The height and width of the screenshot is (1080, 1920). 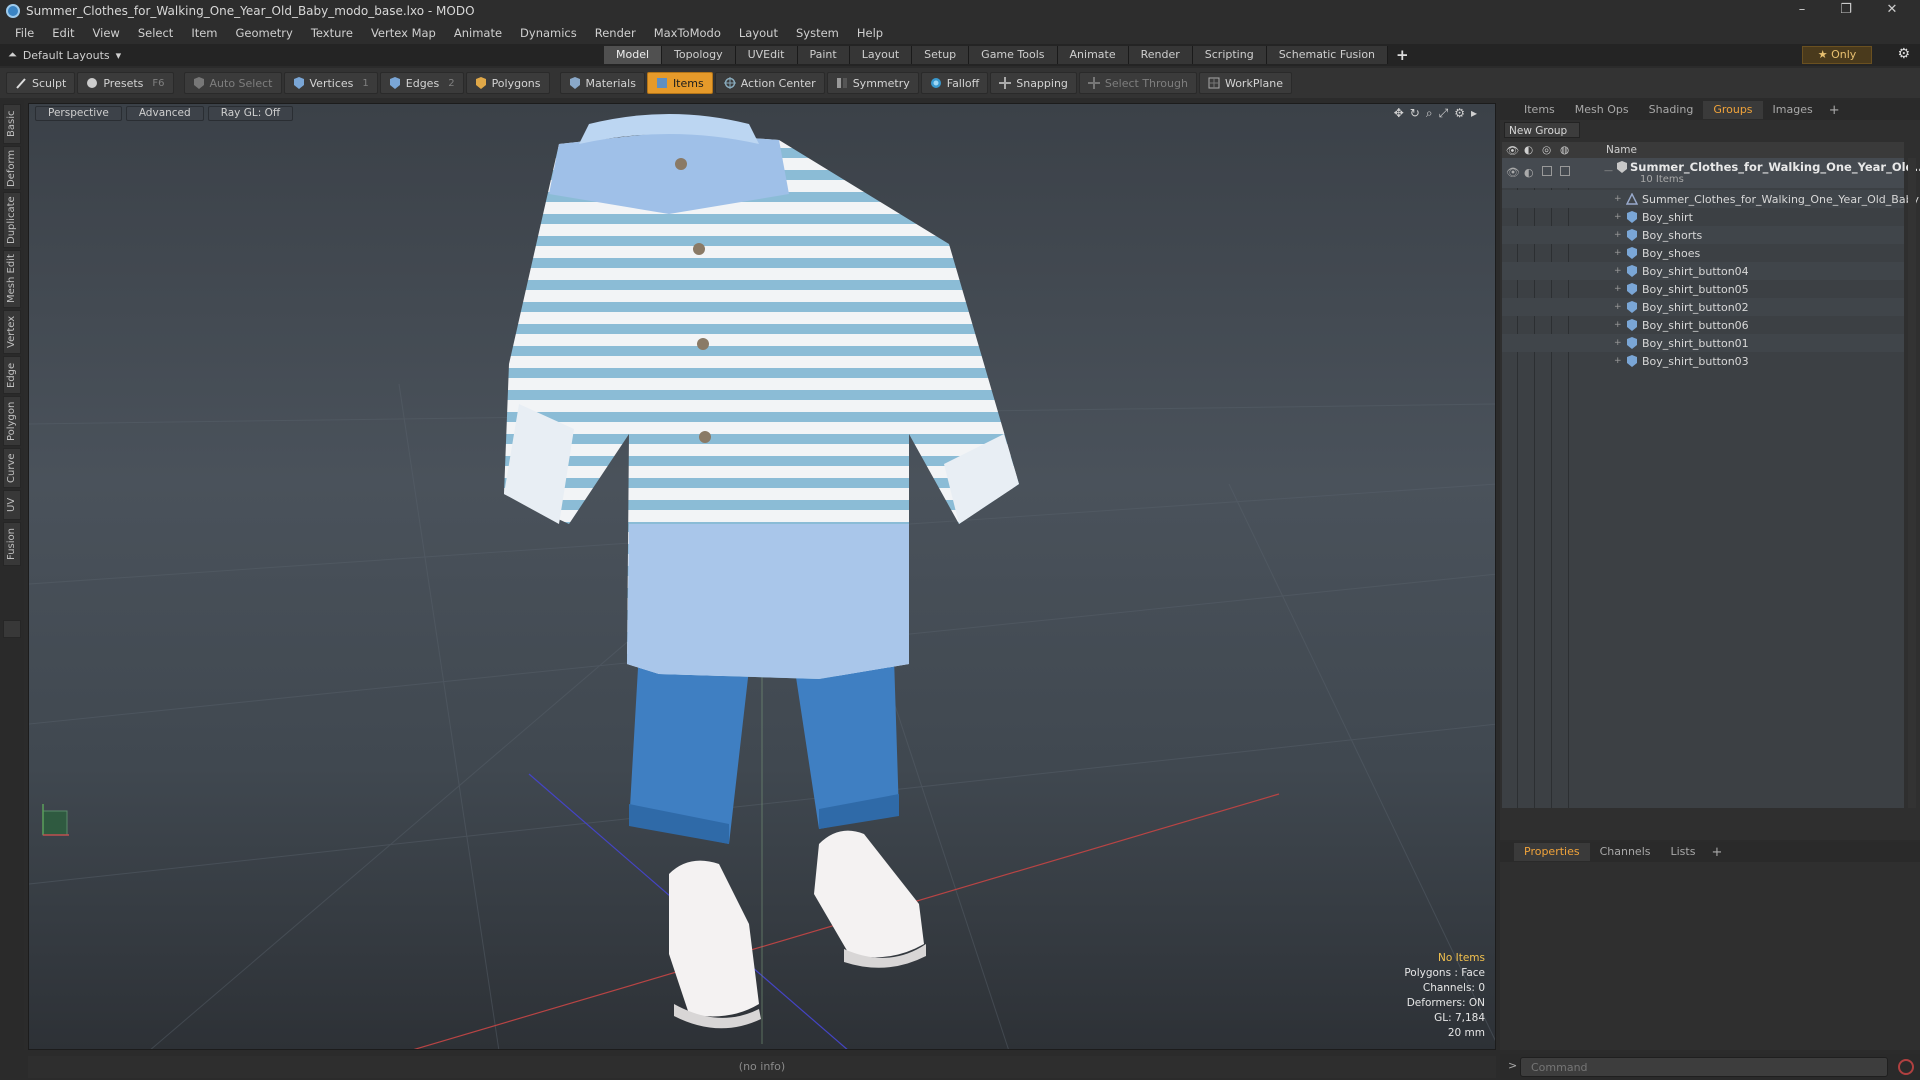 I want to click on symmetry-button: Symmetry, so click(x=872, y=83).